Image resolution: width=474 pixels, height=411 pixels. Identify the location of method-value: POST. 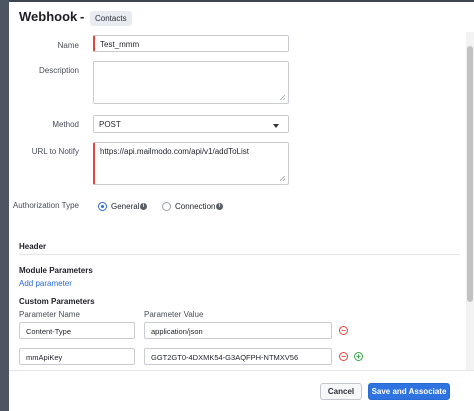
(110, 124).